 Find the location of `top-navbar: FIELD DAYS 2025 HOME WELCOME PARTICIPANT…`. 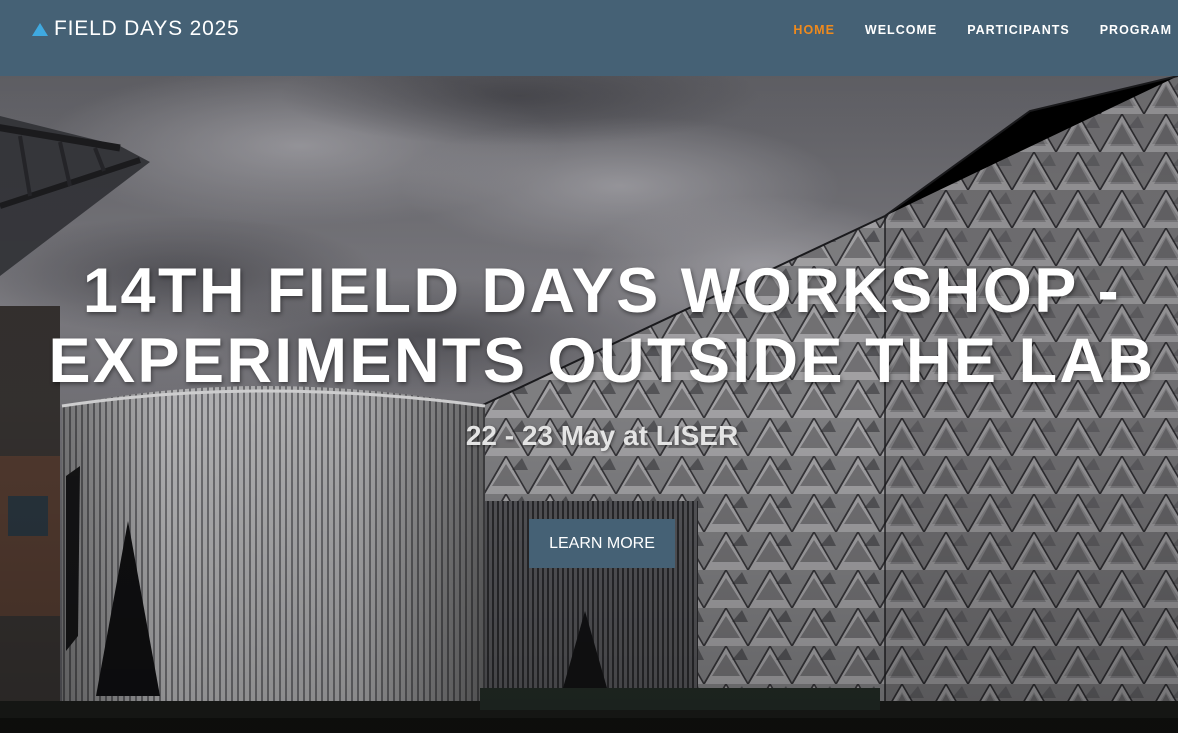

top-navbar: FIELD DAYS 2025 HOME WELCOME PARTICIPANT… is located at coordinates (589, 38).